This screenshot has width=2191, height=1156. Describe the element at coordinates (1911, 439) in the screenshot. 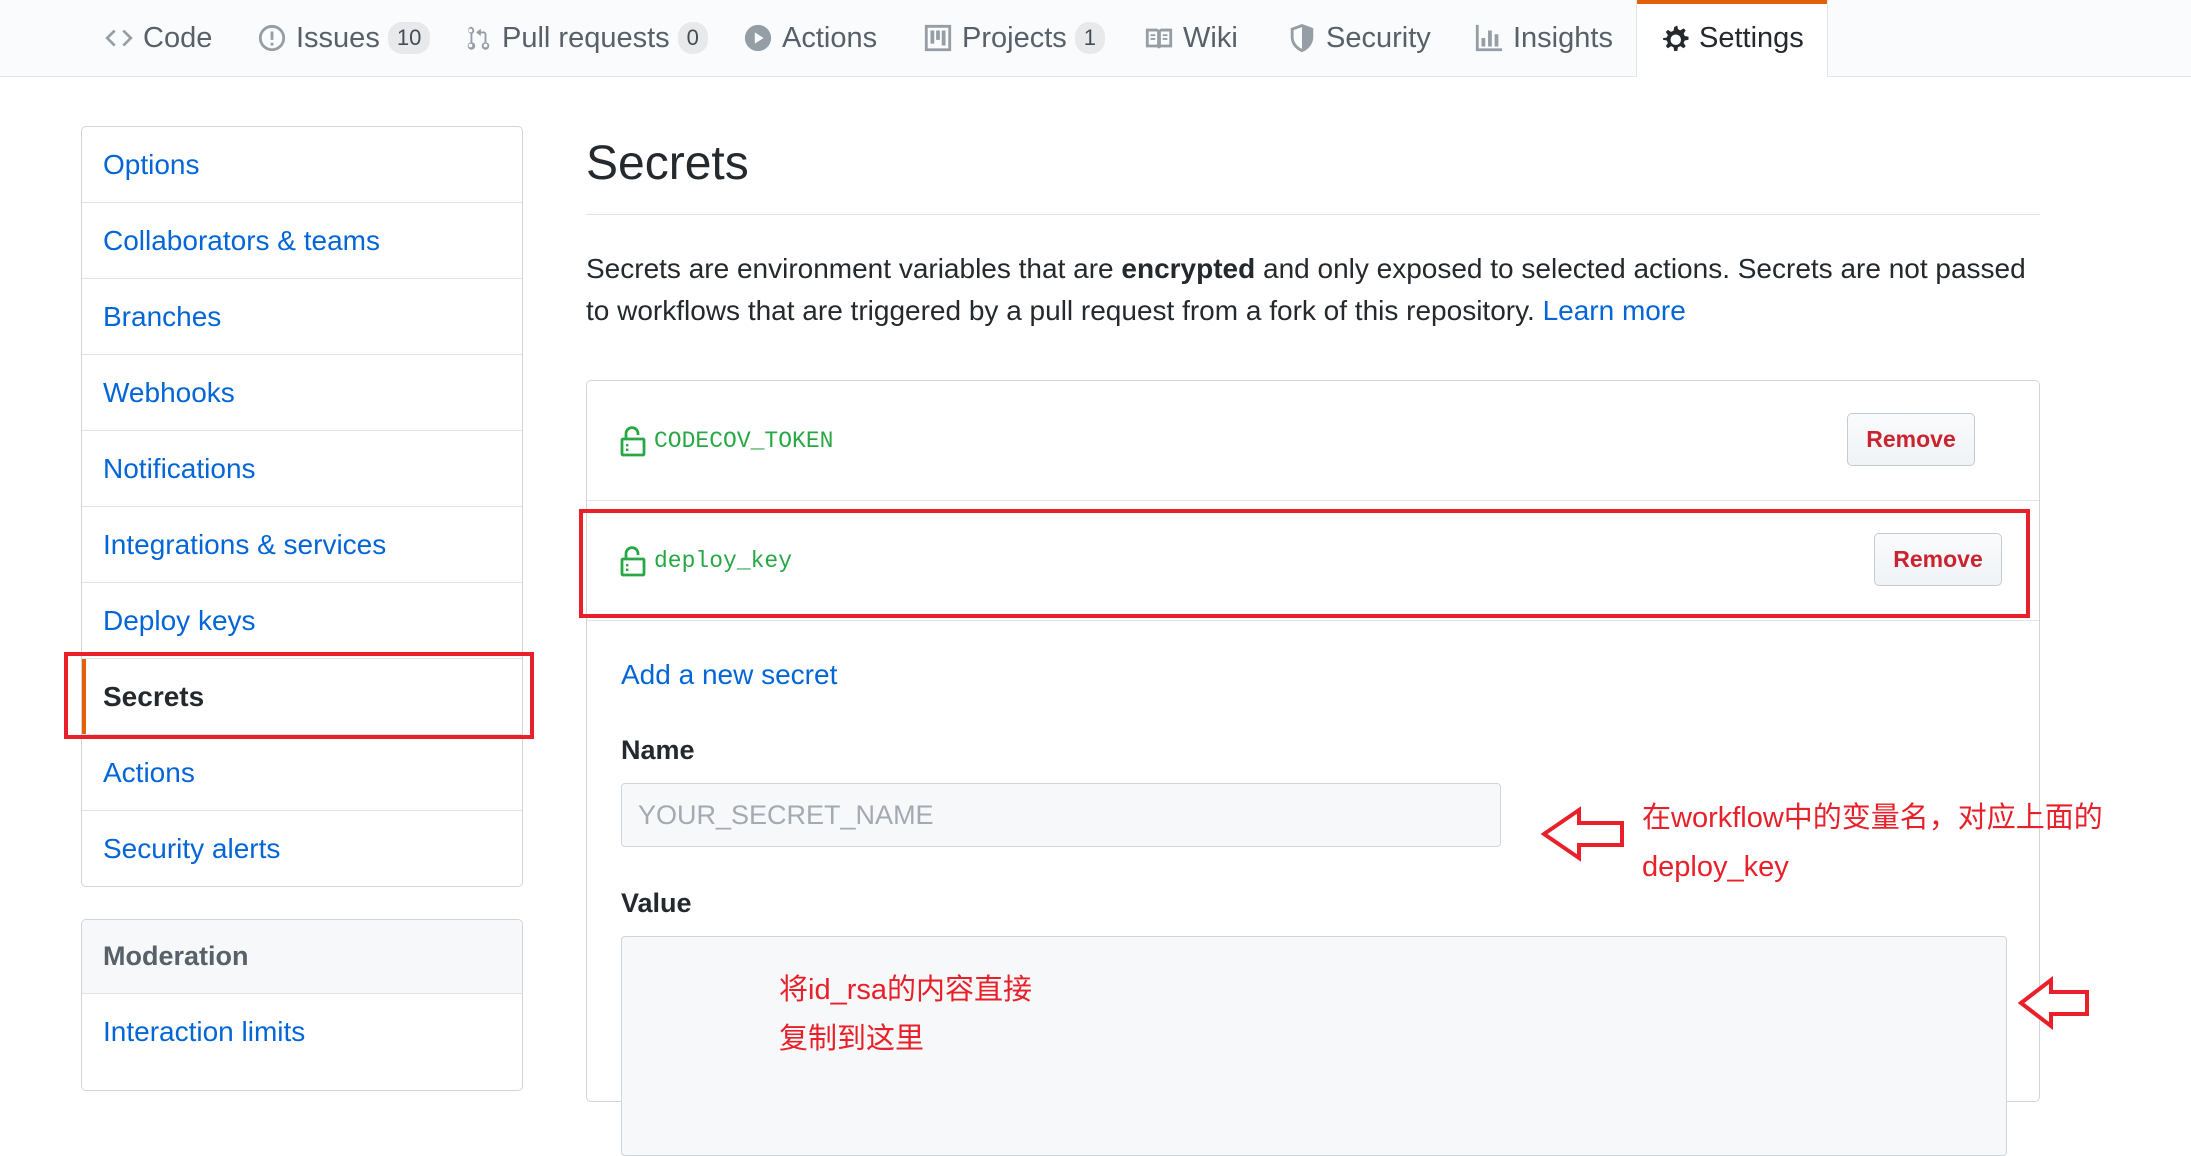

I see `remove-secret-button: Remove` at that location.